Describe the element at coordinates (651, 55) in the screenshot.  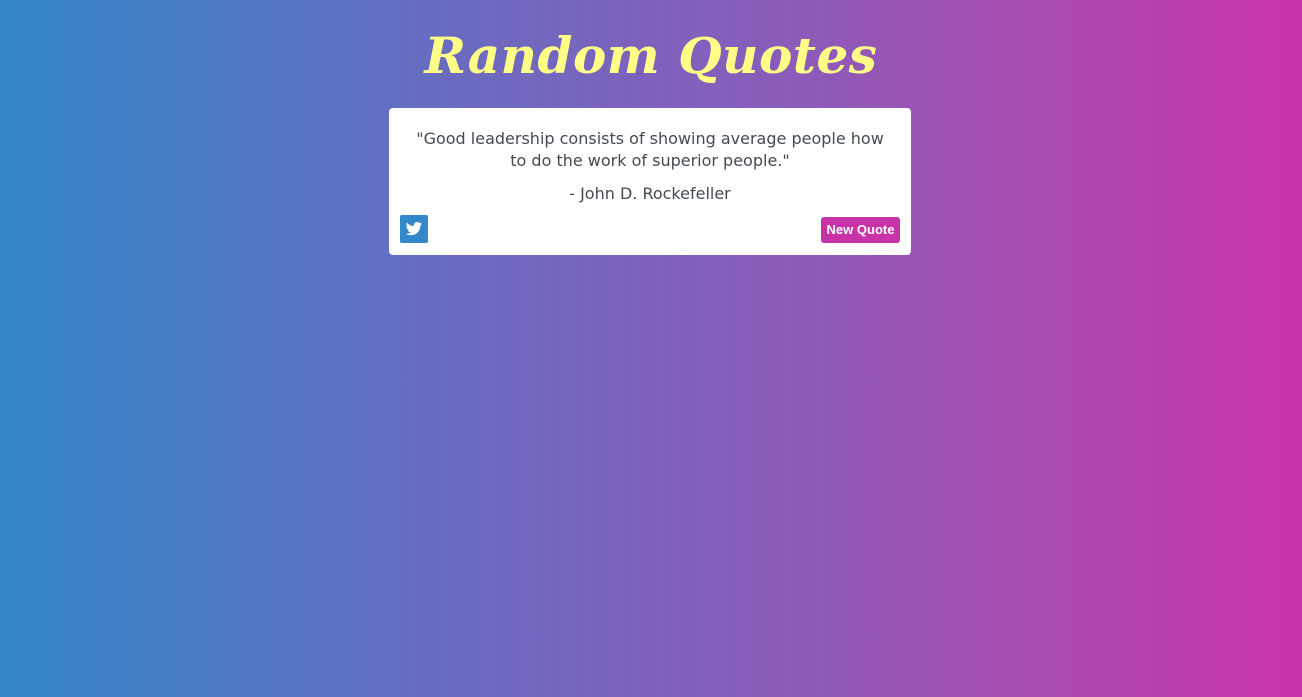
I see `page-title: Random Quotes` at that location.